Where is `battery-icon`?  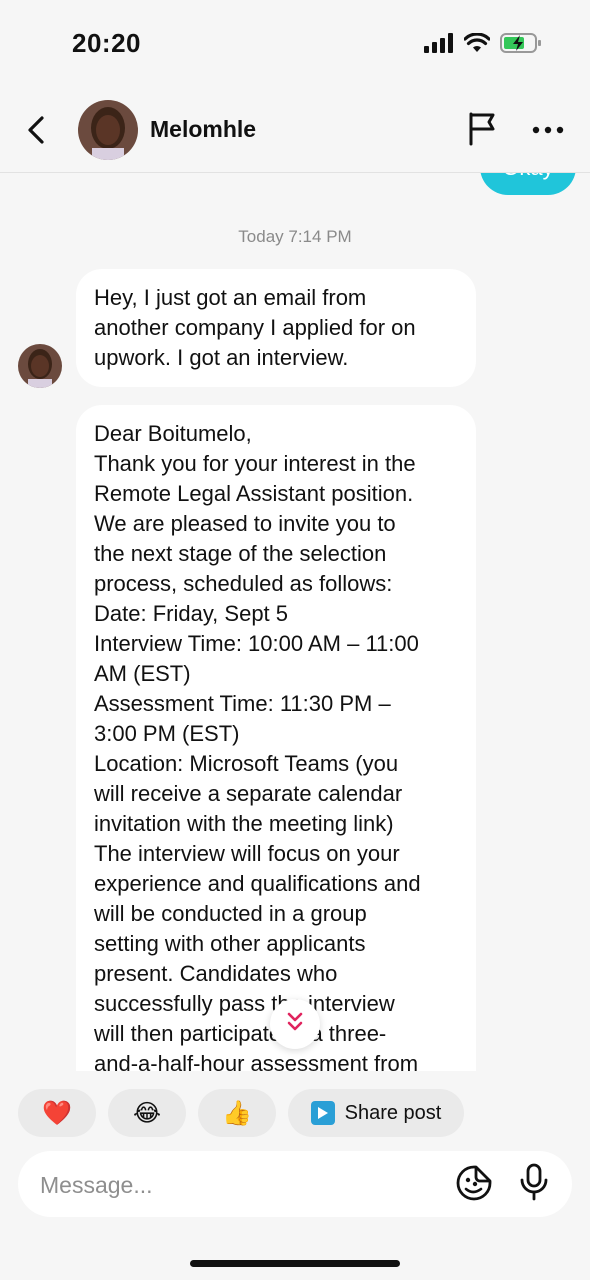
battery-icon is located at coordinates (521, 45).